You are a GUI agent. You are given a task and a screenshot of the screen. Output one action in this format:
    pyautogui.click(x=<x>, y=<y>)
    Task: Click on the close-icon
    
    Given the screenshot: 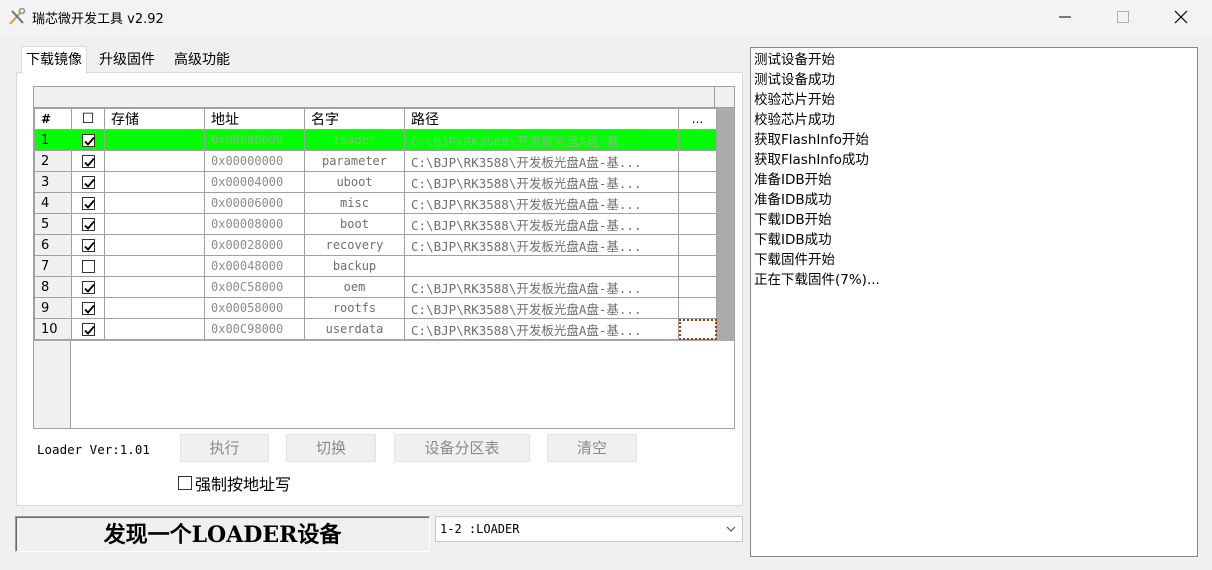 What is the action you would take?
    pyautogui.click(x=1181, y=17)
    